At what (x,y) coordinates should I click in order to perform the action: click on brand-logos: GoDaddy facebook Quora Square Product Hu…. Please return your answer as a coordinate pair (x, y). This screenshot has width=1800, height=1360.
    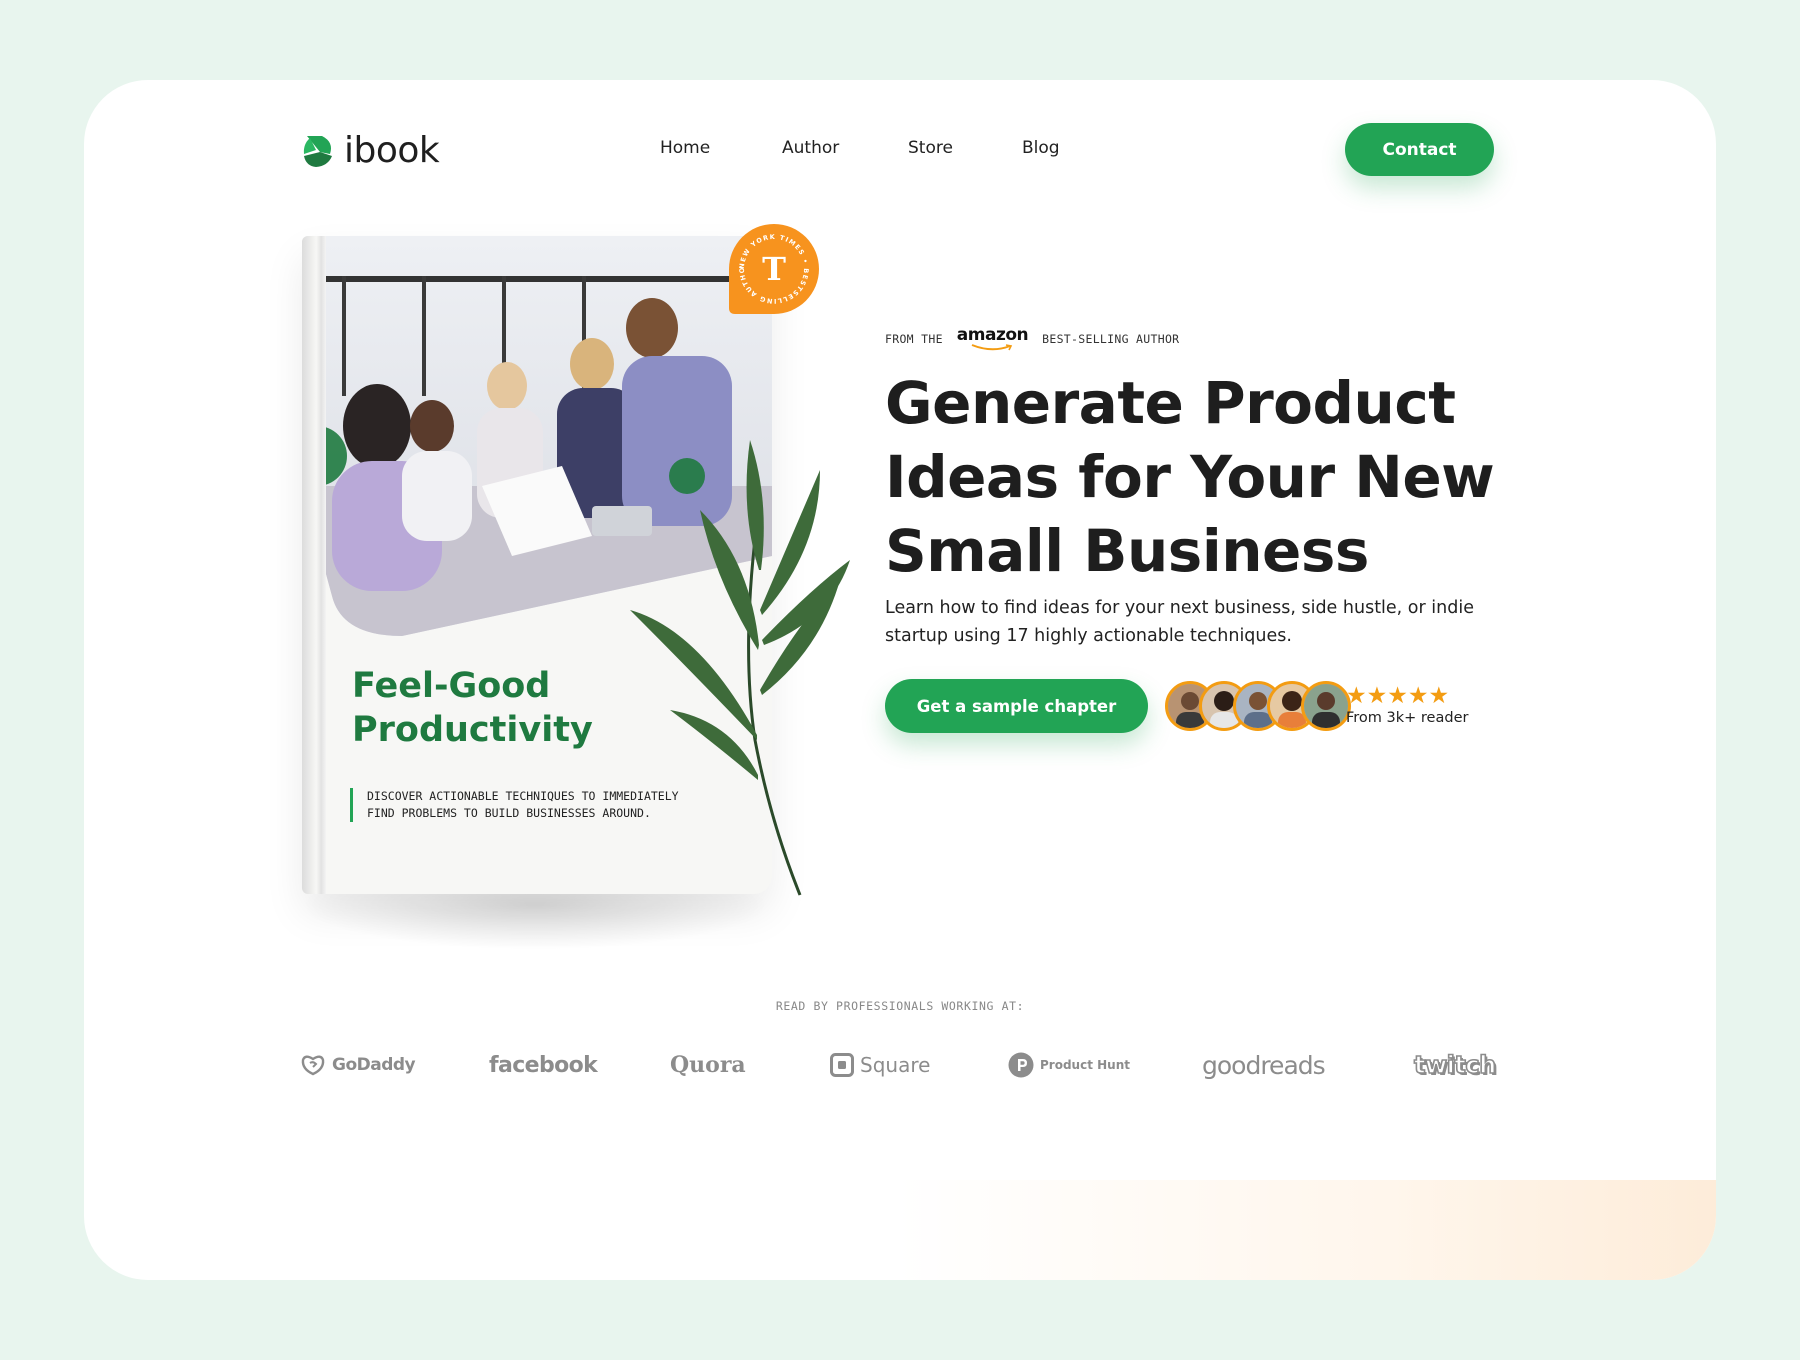
    Looking at the image, I should click on (900, 1065).